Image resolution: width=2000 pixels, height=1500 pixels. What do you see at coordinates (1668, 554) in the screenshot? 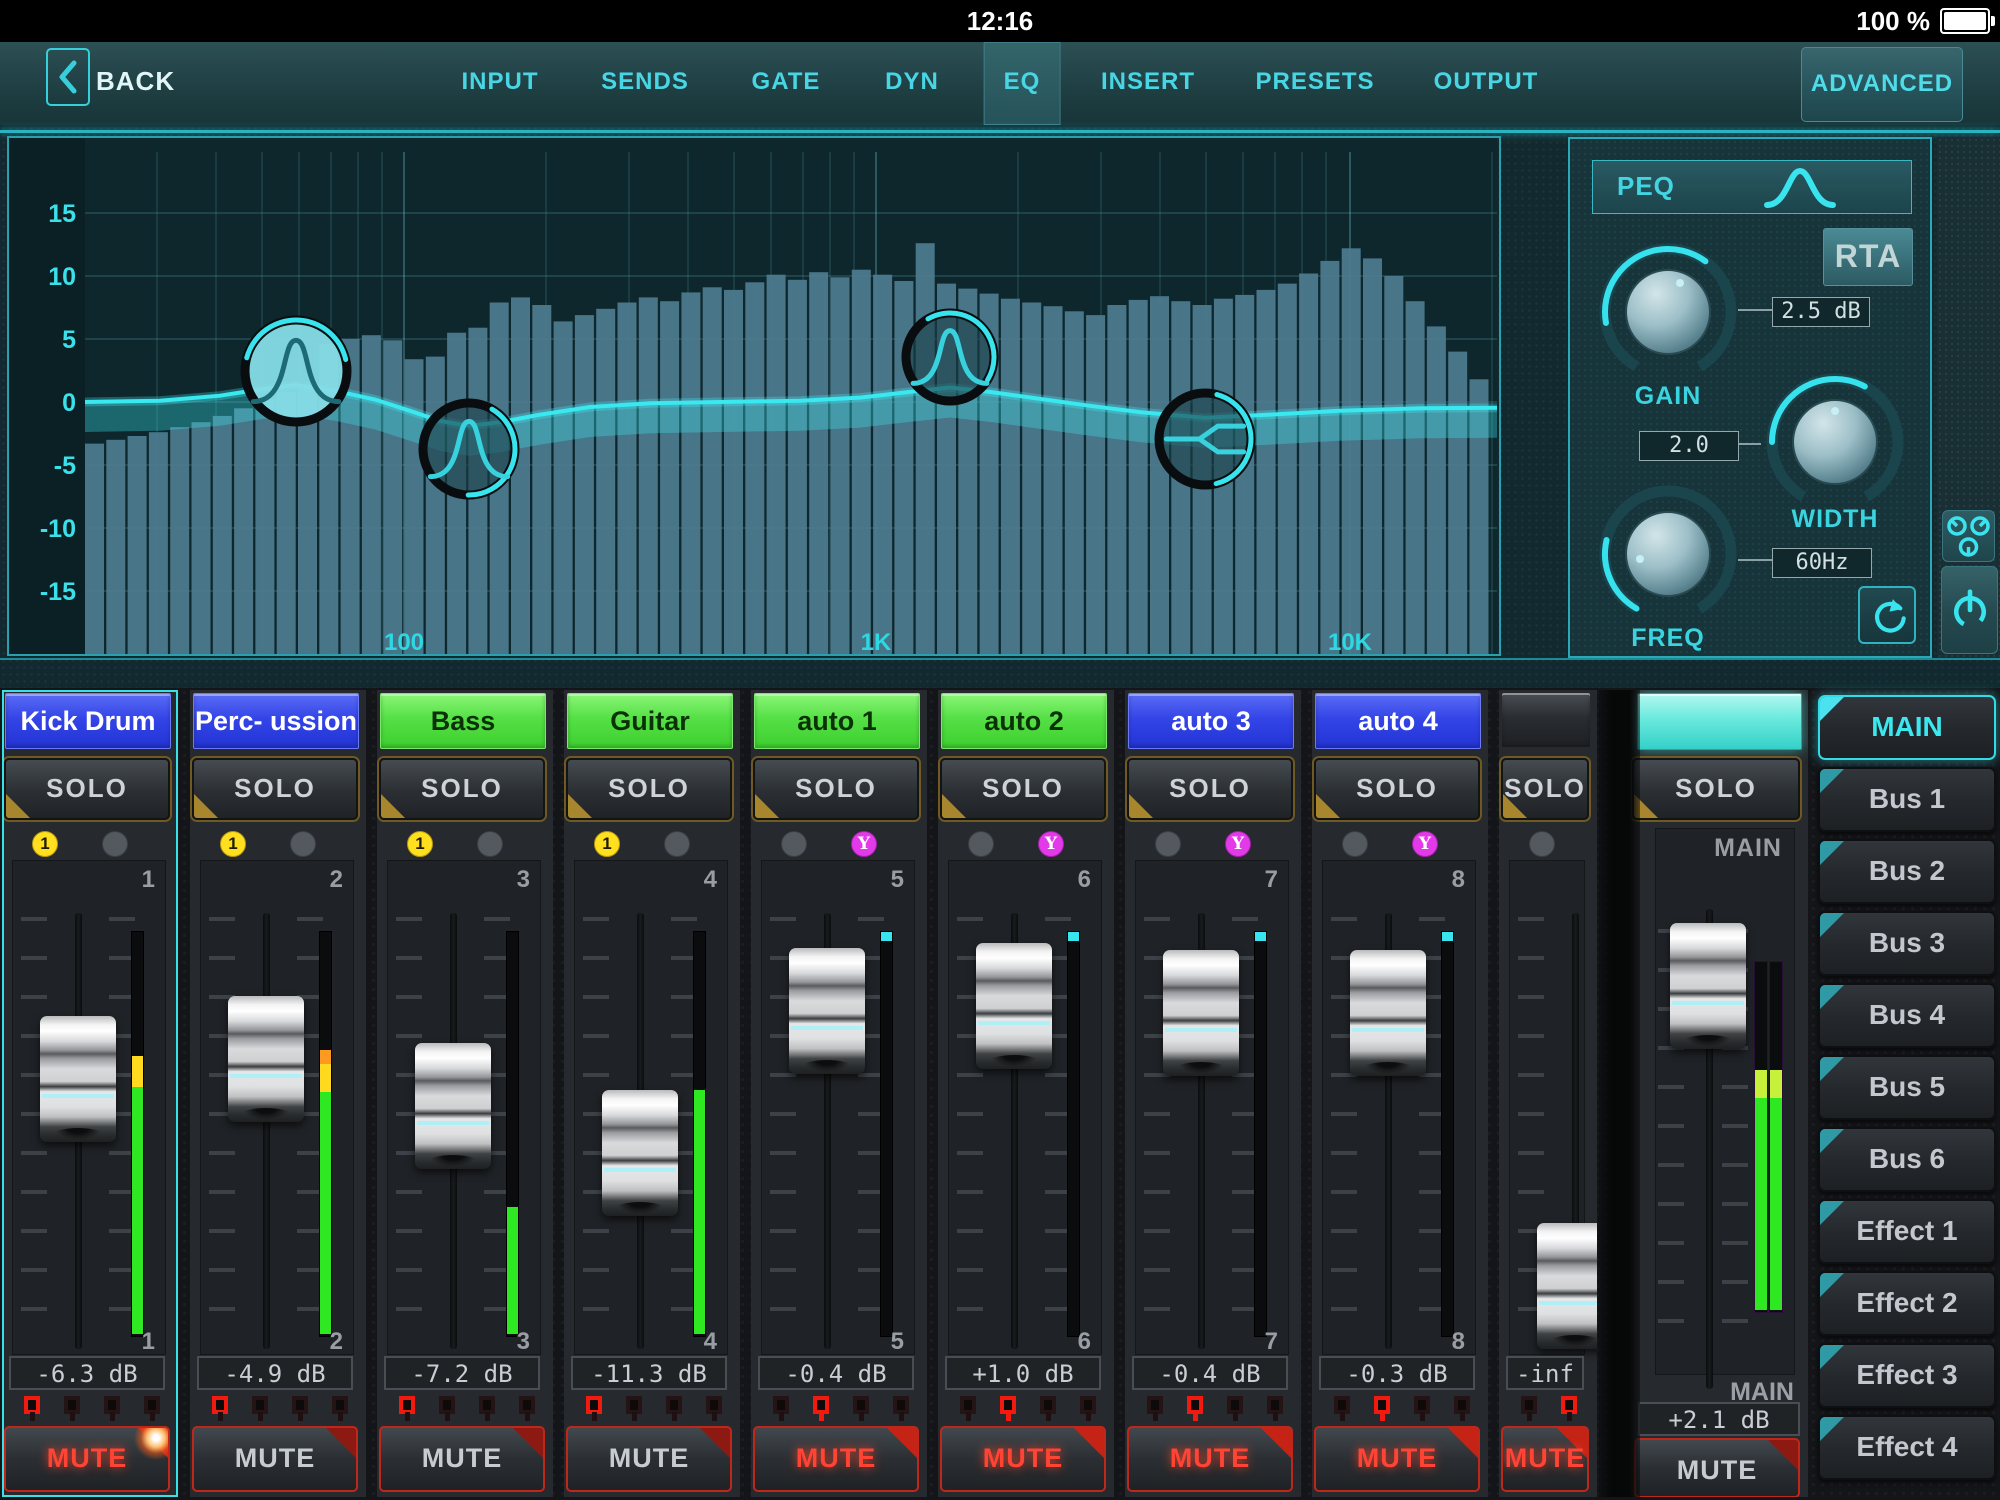
I see `freq-knob` at bounding box center [1668, 554].